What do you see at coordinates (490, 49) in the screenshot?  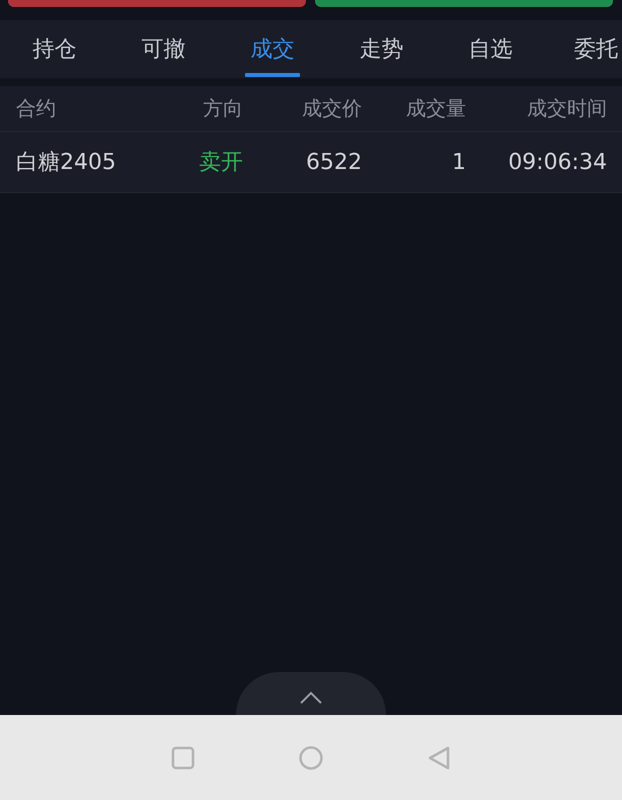 I see `tab: 自选` at bounding box center [490, 49].